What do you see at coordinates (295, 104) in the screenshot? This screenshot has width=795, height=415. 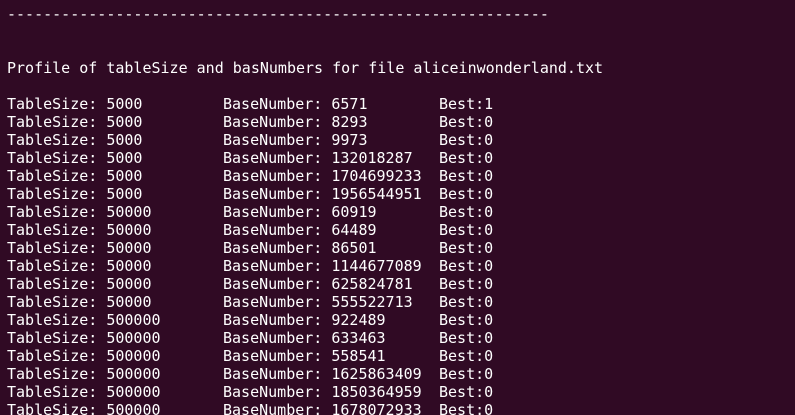 I see `base-number-cell: BaseNumber: 6571` at bounding box center [295, 104].